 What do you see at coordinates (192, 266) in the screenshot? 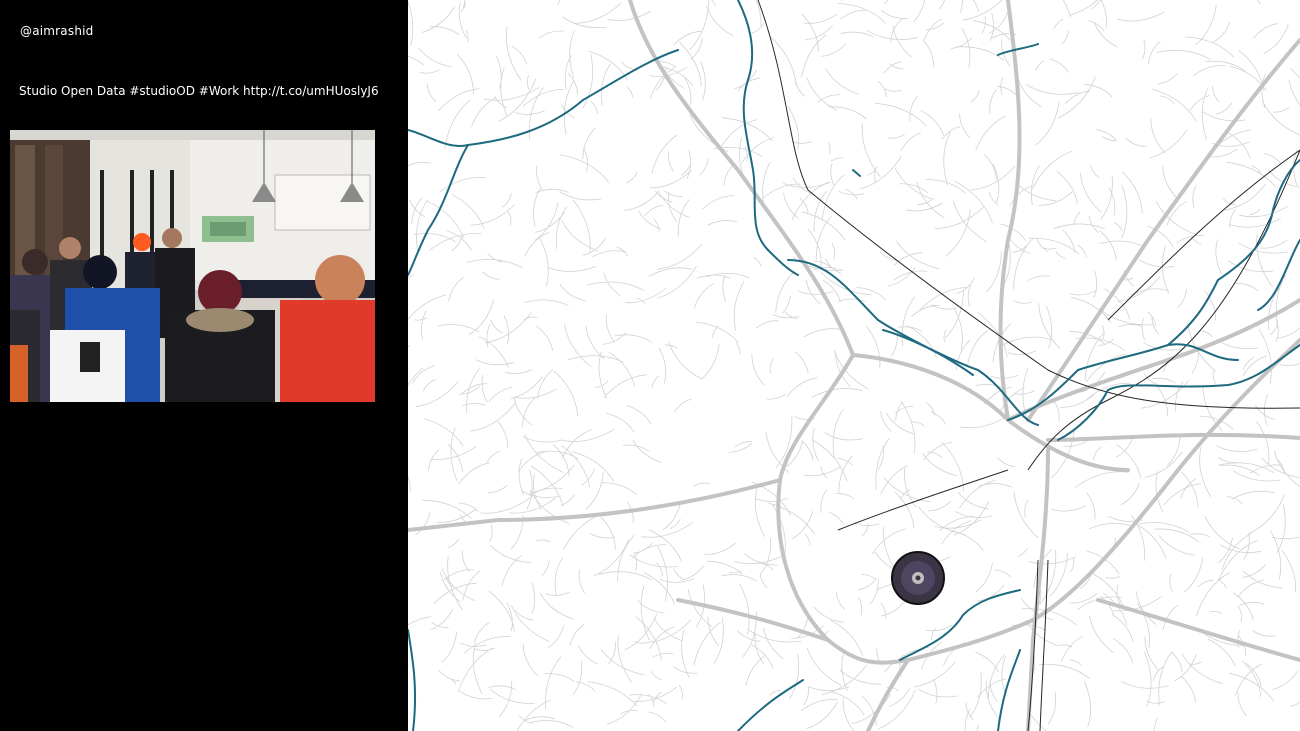
I see `tweet-photo` at bounding box center [192, 266].